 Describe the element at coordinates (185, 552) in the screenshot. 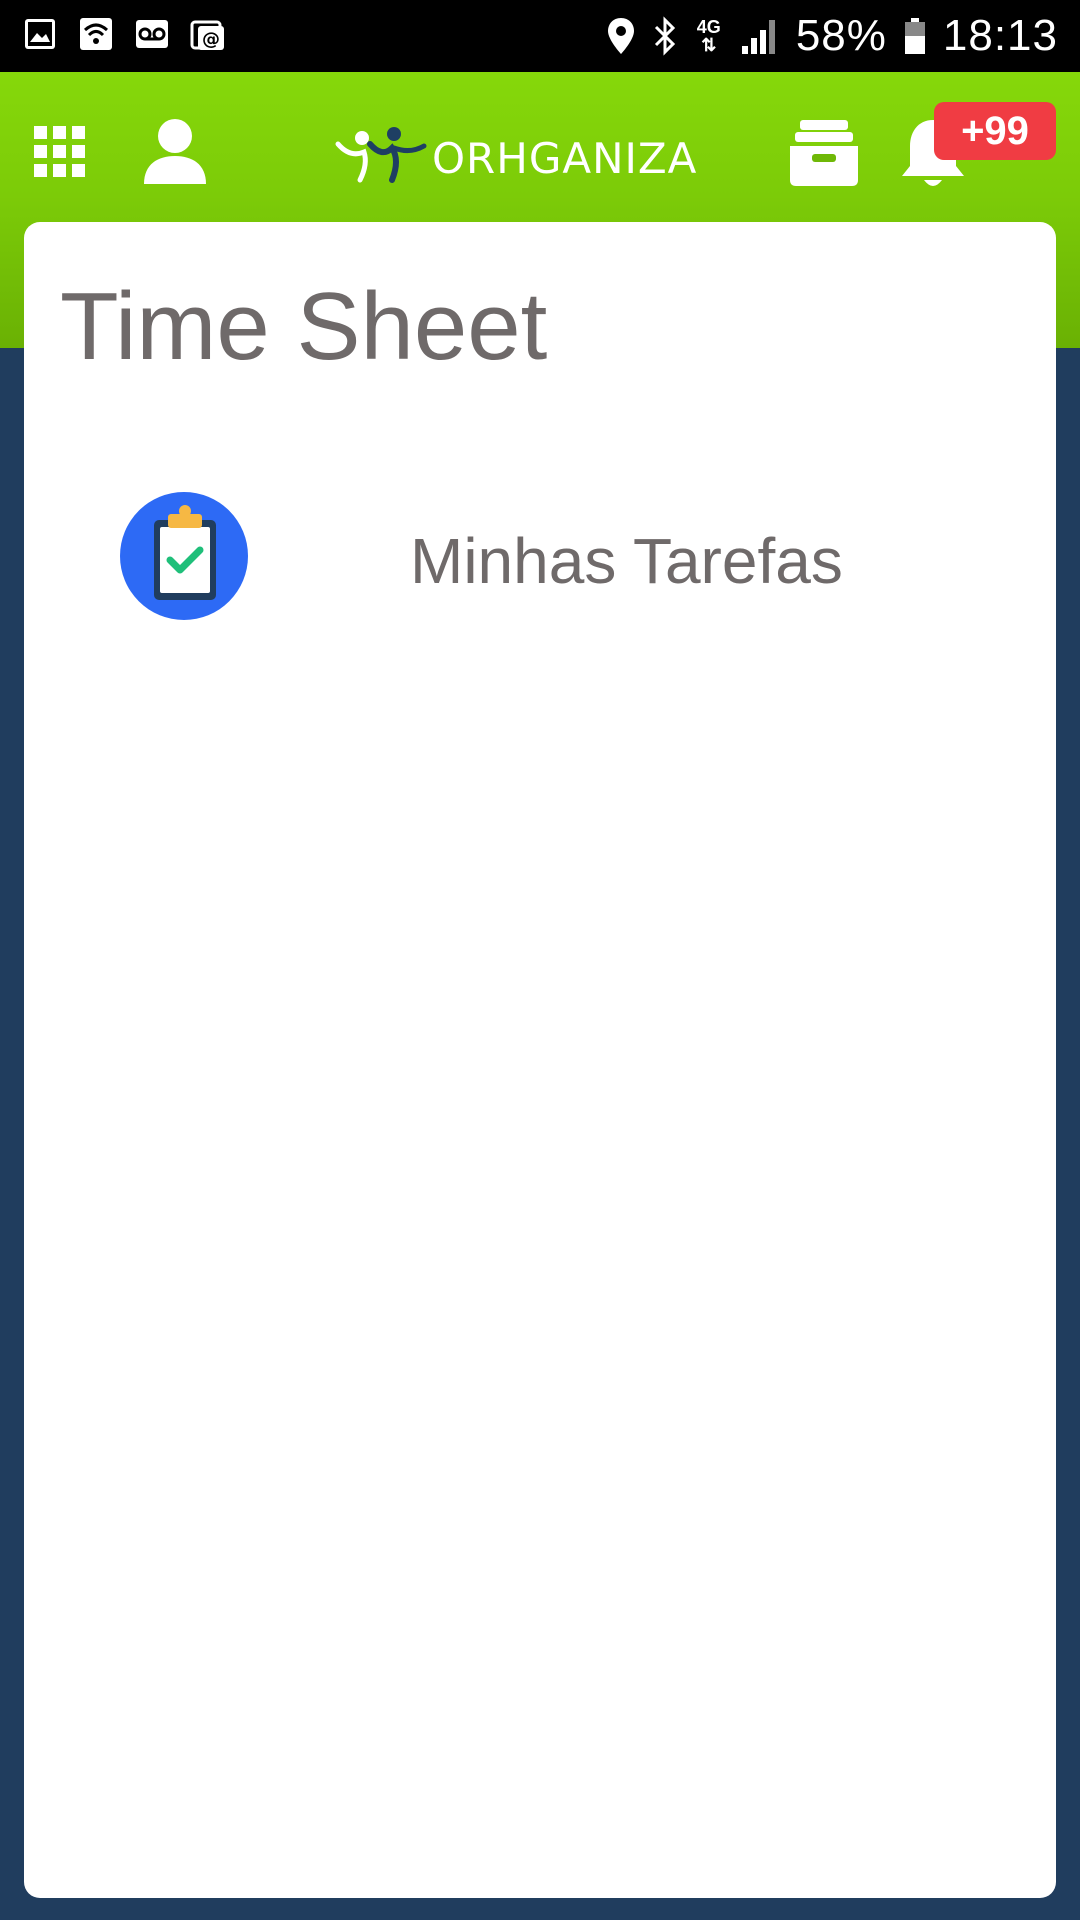

I see `clipboard-check-icon` at that location.